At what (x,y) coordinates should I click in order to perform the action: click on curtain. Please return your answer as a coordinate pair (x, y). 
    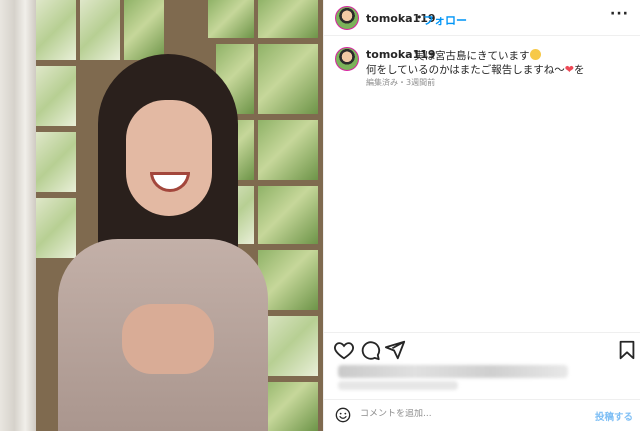
    Looking at the image, I should click on (18, 215).